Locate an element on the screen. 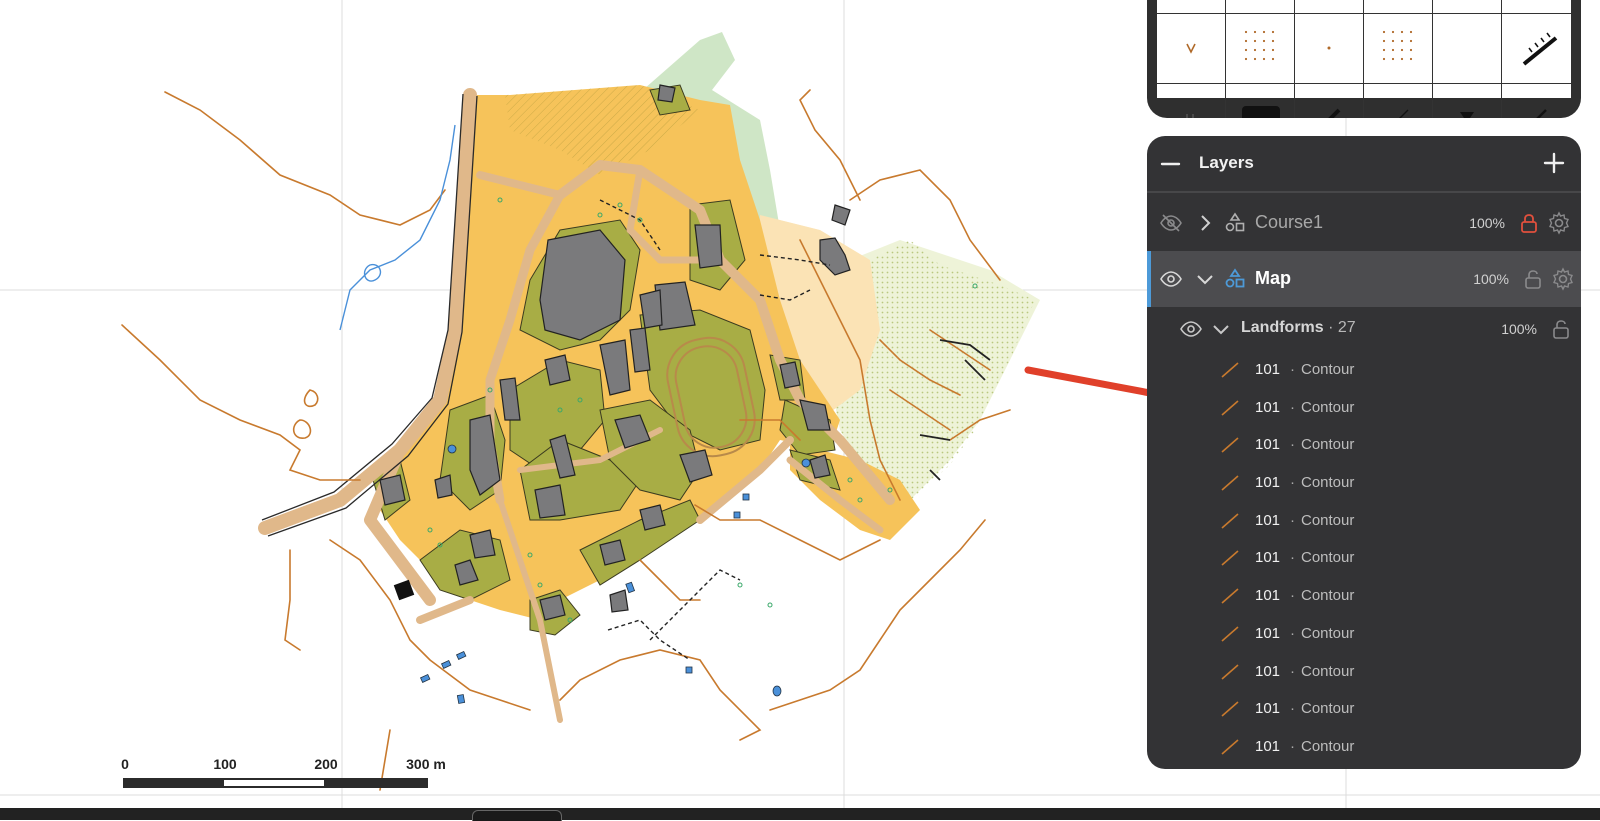  symbol-cell-thick-line is located at coordinates (1329, 101).